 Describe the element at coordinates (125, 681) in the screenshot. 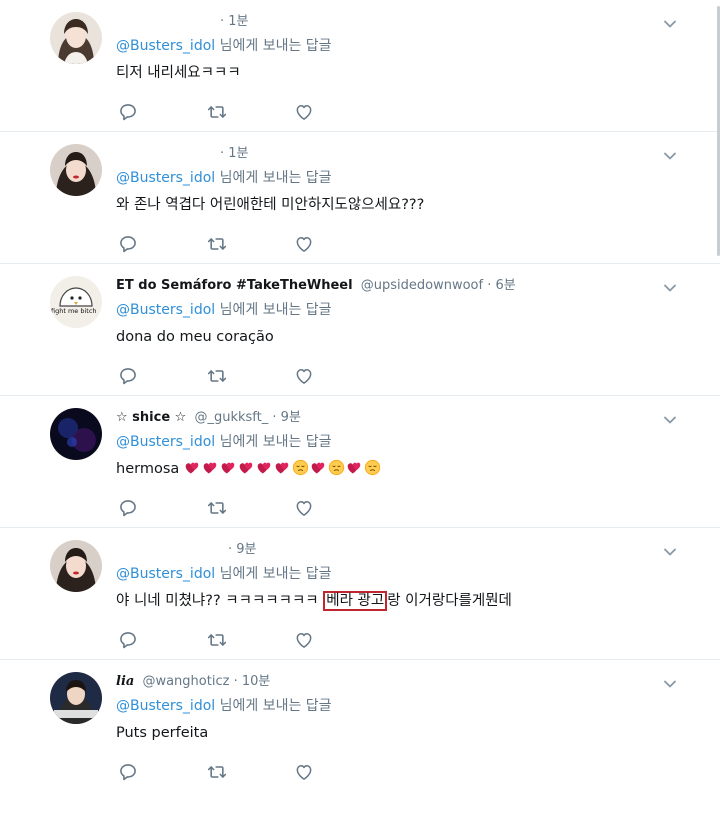

I see `display-name: lia` at that location.